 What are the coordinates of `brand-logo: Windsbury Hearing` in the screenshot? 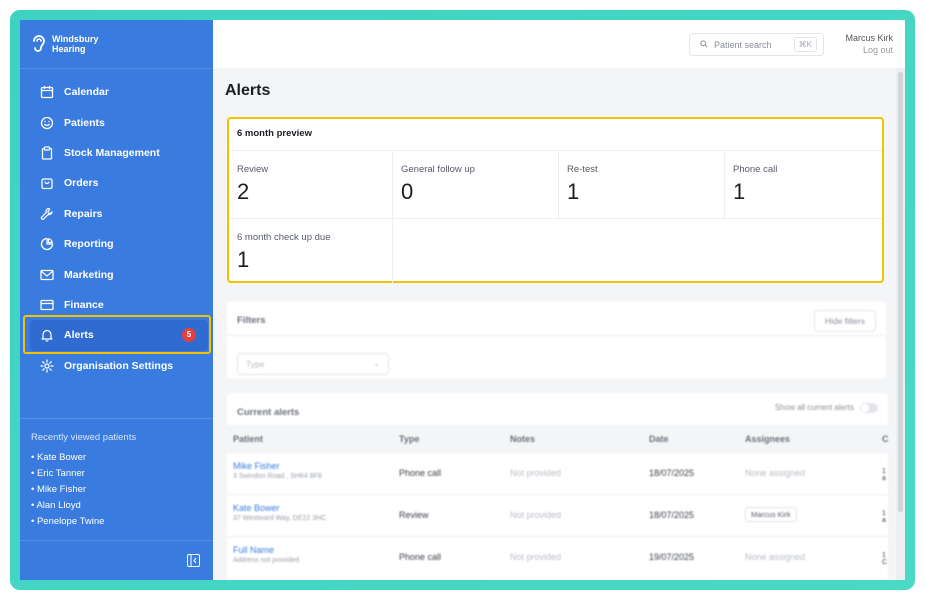 It's located at (64, 44).